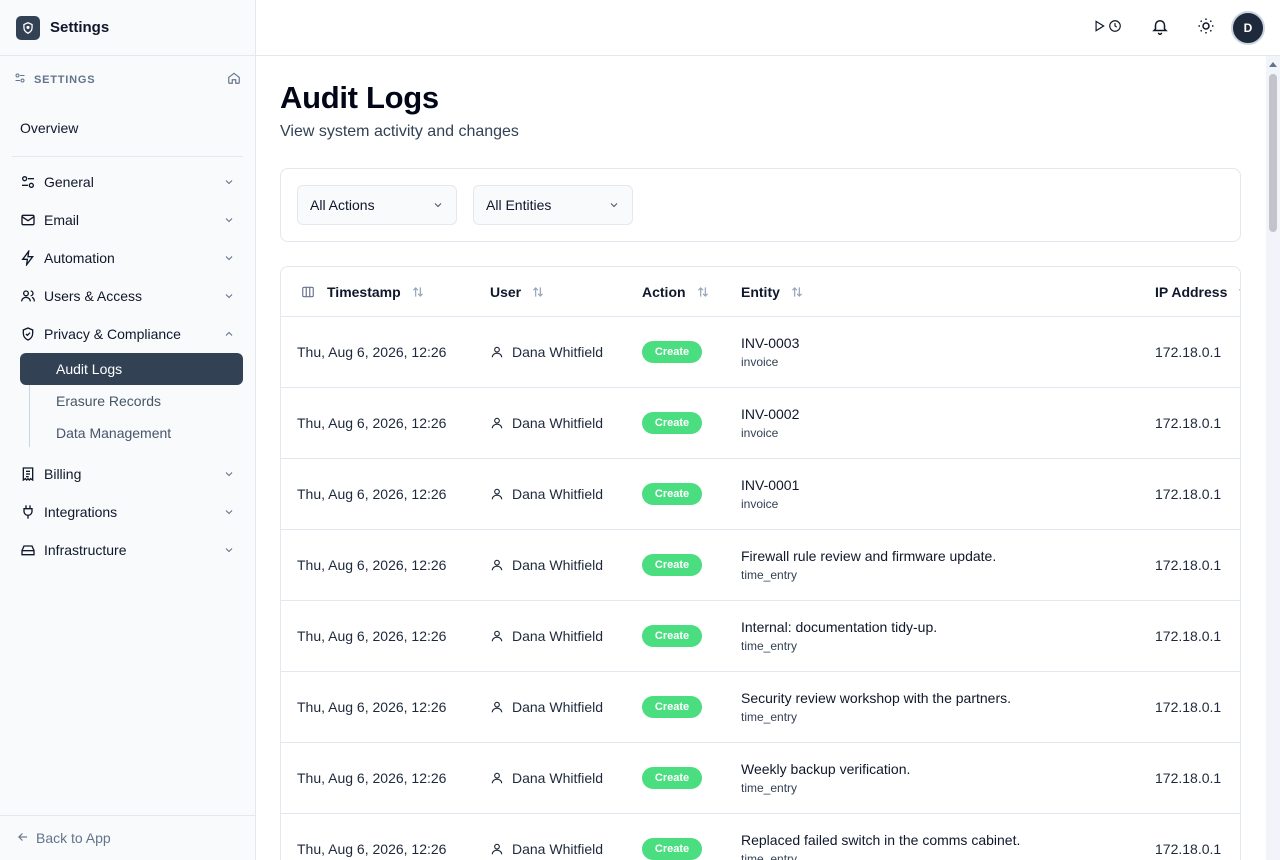  Describe the element at coordinates (377, 205) in the screenshot. I see `action-filter-select: All Actions` at that location.